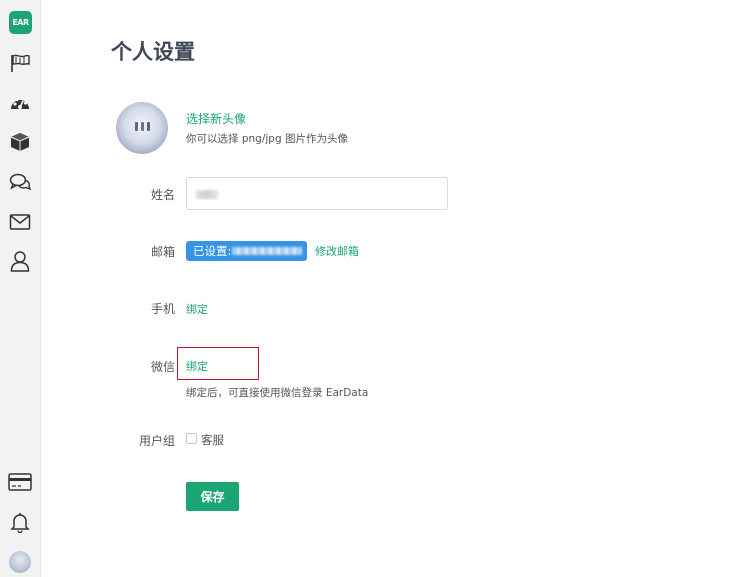 The image size is (740, 577). I want to click on sidebar-item-cube, so click(20, 142).